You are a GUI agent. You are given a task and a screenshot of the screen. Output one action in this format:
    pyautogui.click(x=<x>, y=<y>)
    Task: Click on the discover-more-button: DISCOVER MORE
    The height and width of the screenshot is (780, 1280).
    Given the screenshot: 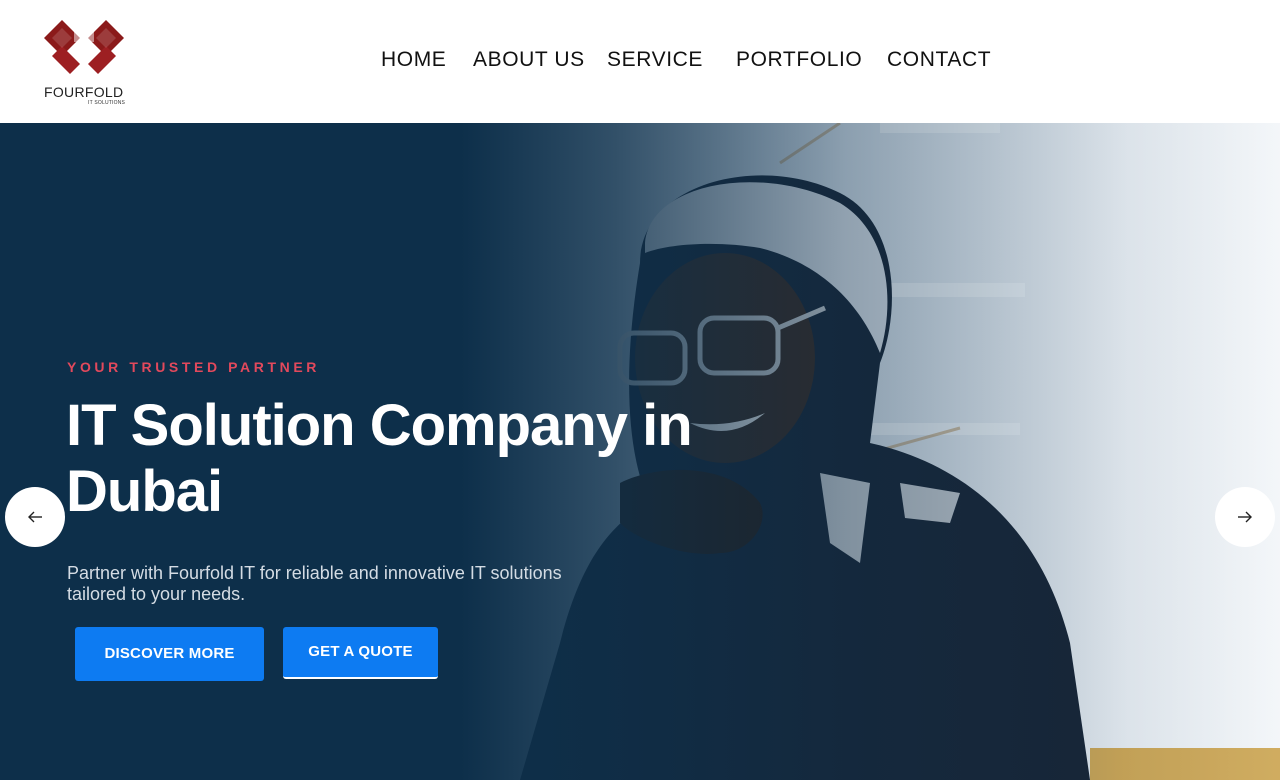 What is the action you would take?
    pyautogui.click(x=169, y=654)
    